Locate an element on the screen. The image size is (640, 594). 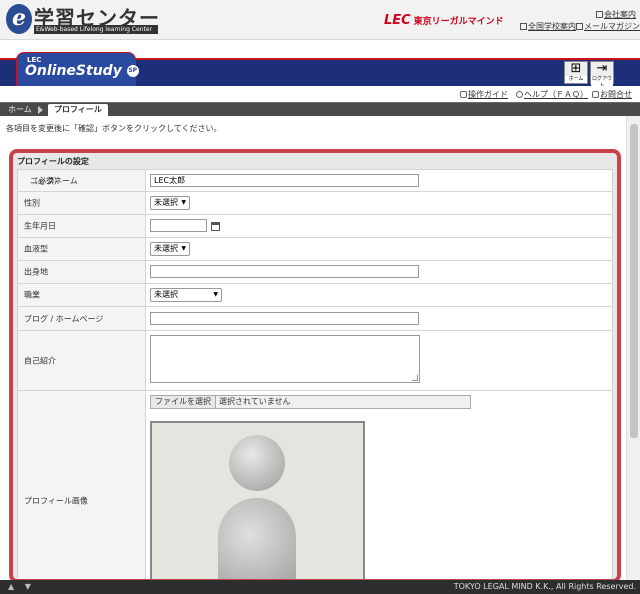
blood-type-row: 血液型 未選択 ▼ is located at coordinates (315, 249).